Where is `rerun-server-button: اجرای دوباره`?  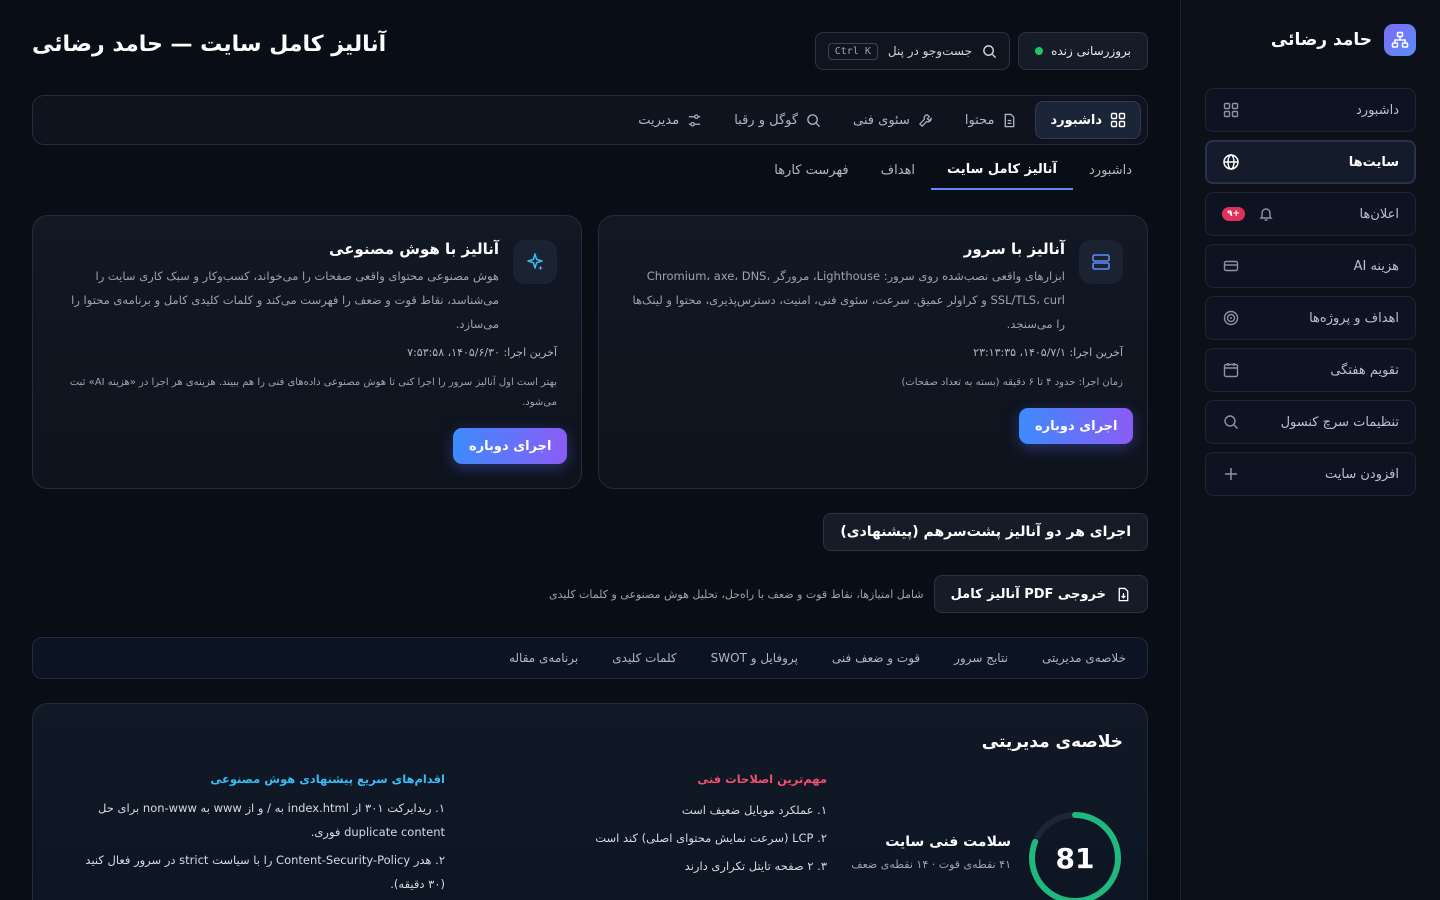
rerun-server-button: اجرای دوباره is located at coordinates (1076, 426).